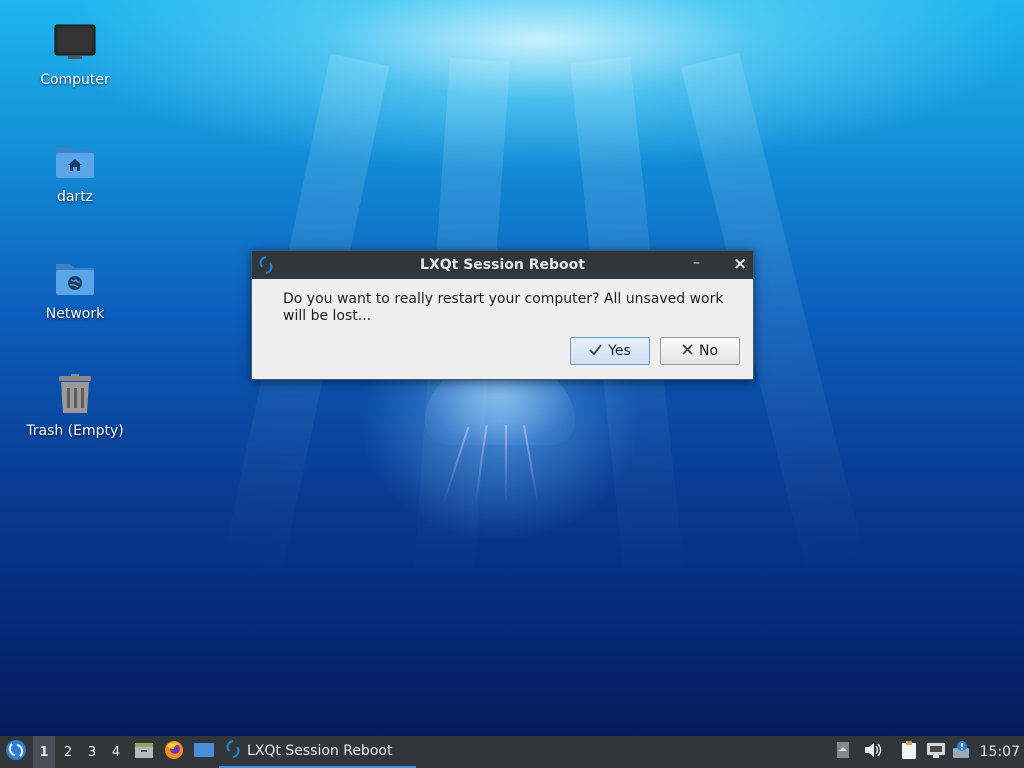 This screenshot has height=768, width=1024. I want to click on update-notifier-button, so click(962, 752).